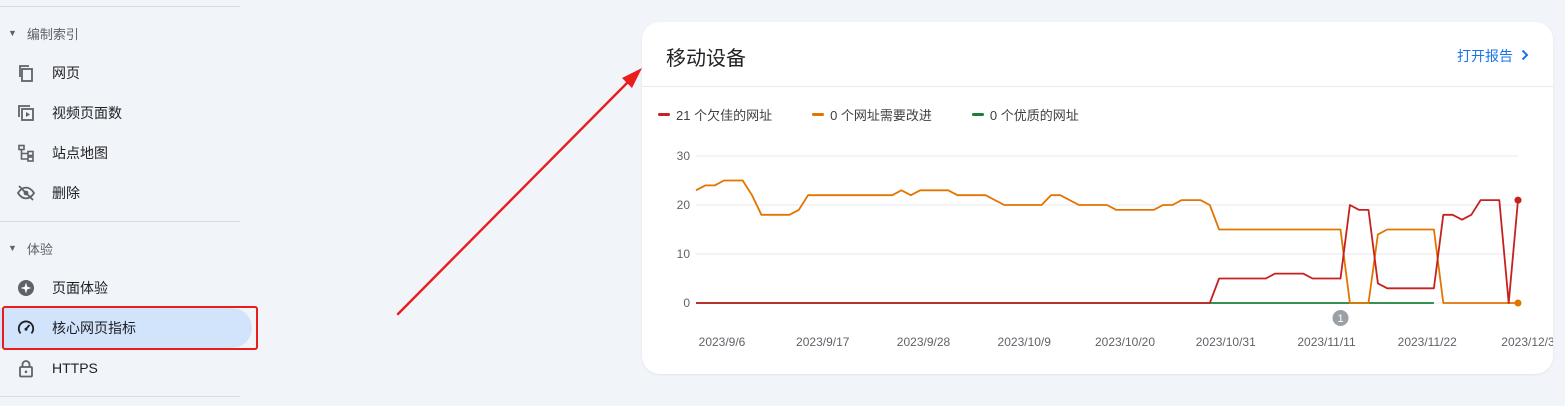 This screenshot has height=406, width=1565. I want to click on x-tick-label: 2023/9/6, so click(722, 342).